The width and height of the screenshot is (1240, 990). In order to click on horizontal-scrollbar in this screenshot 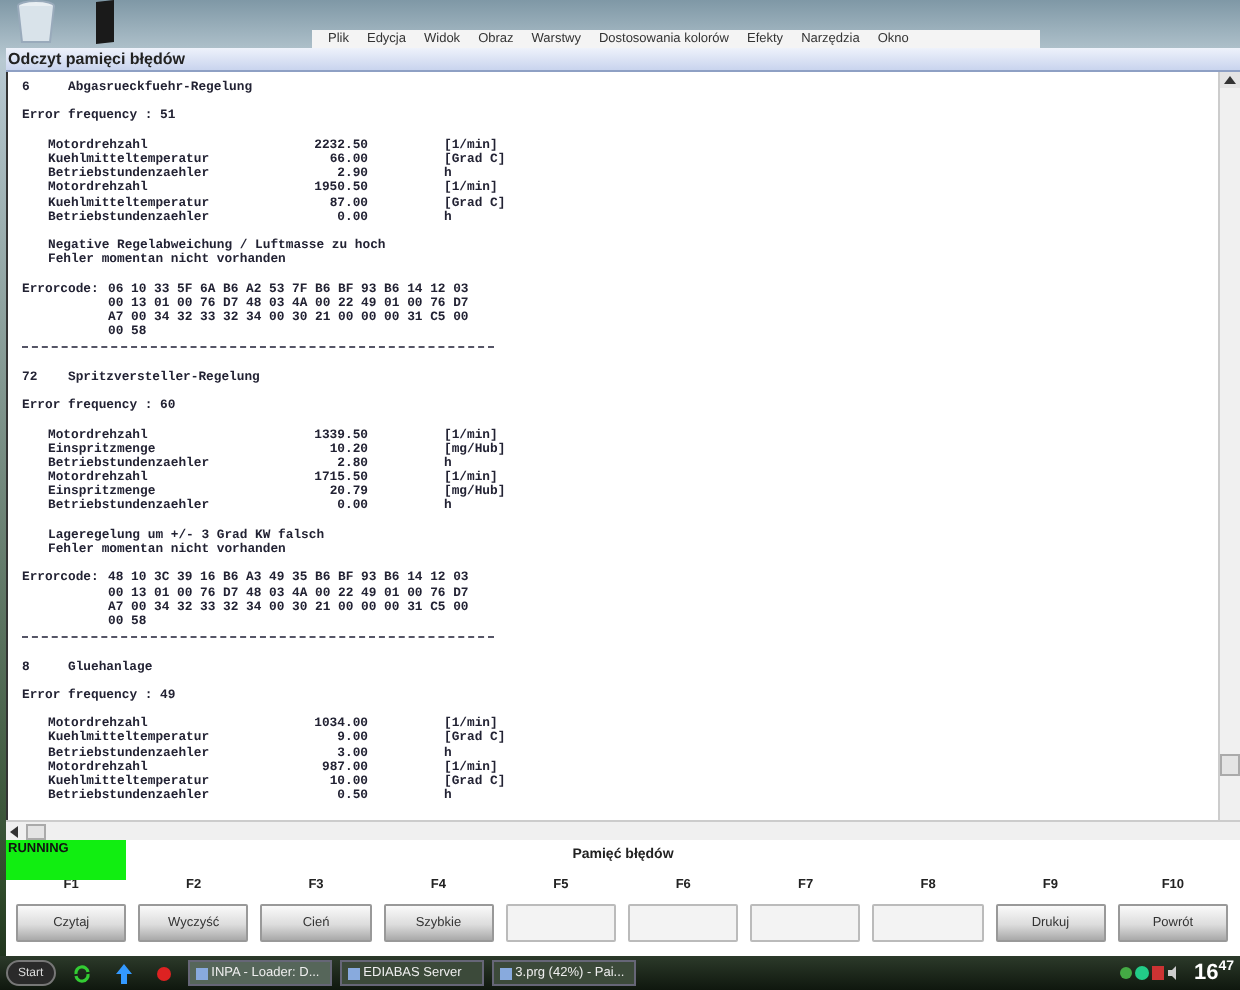, I will do `click(623, 830)`.